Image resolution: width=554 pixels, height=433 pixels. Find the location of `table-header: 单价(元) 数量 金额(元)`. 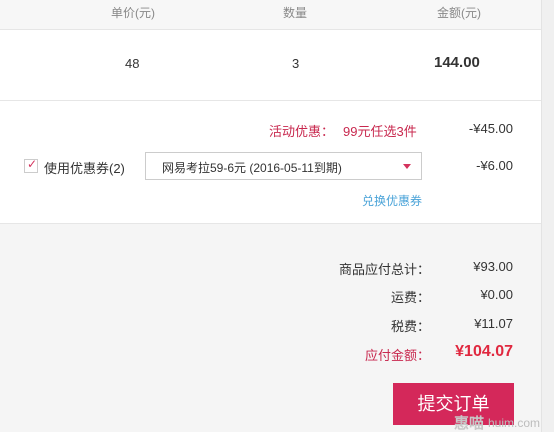

table-header: 单价(元) 数量 金额(元) is located at coordinates (270, 15).